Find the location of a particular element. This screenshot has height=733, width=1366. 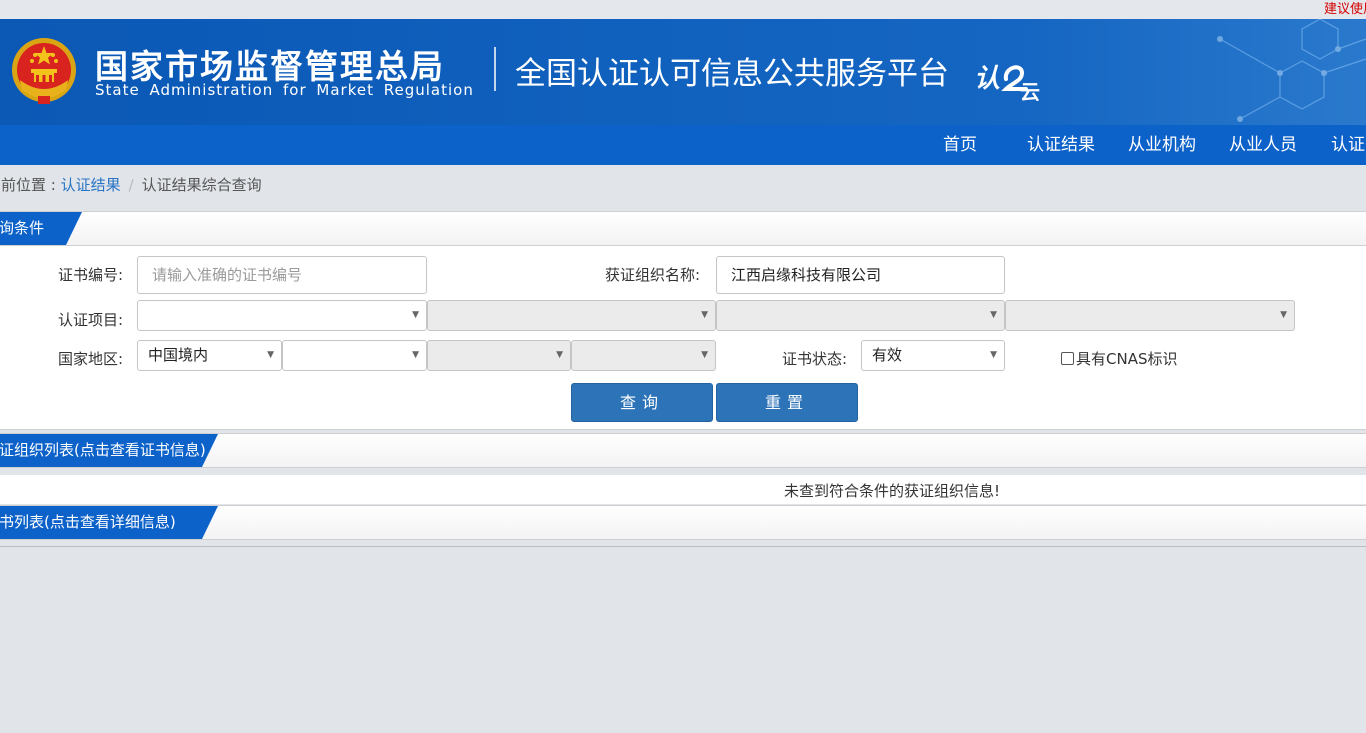

cnas-checkbox is located at coordinates (1067, 358).